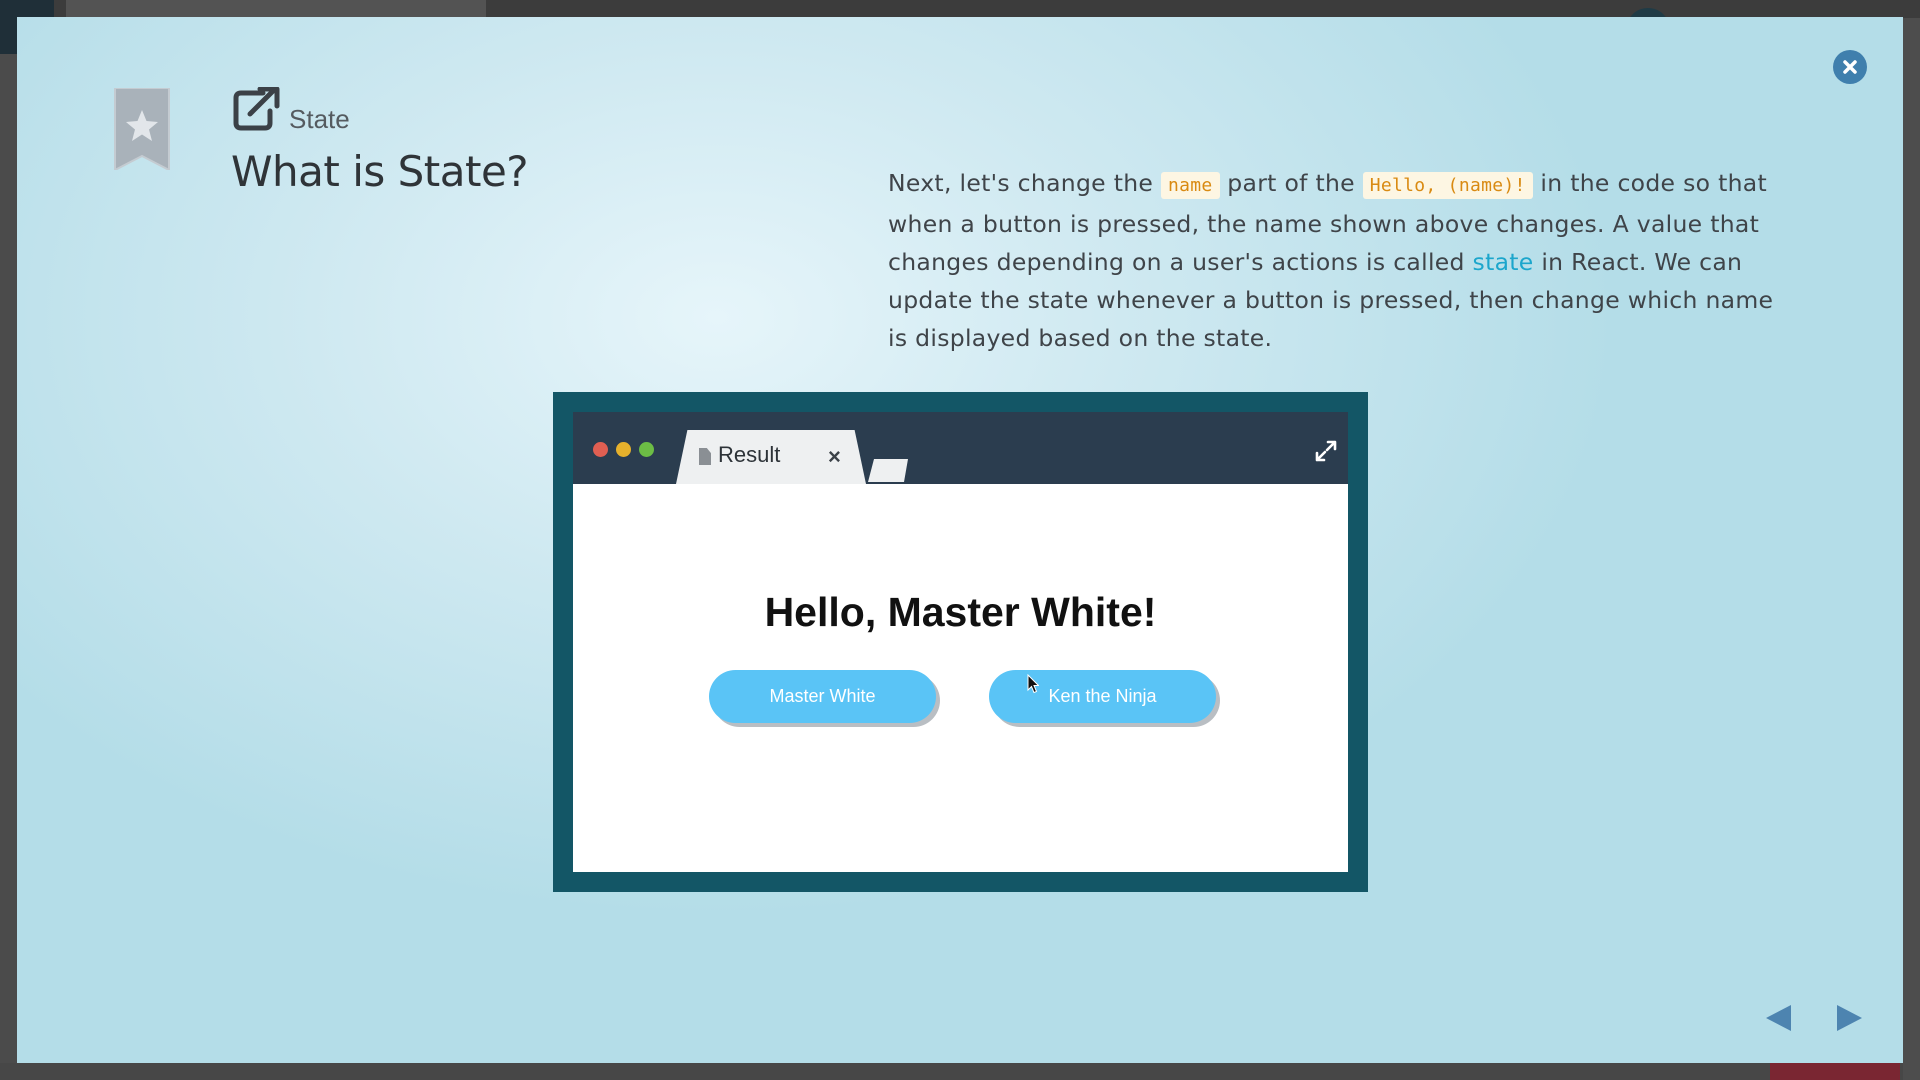  What do you see at coordinates (319, 119) in the screenshot?
I see `section-link-label: State` at bounding box center [319, 119].